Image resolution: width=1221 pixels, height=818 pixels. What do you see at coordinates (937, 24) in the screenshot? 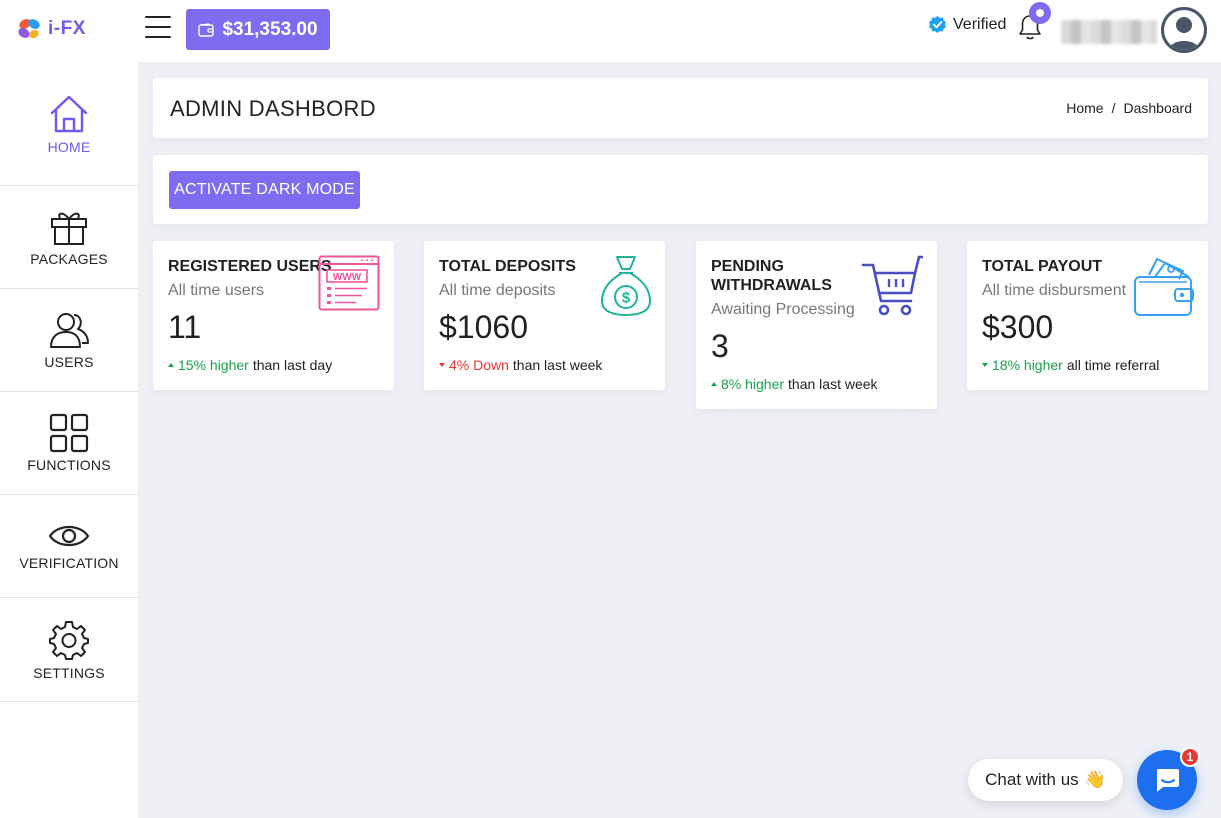
I see `verified-badge-icon` at bounding box center [937, 24].